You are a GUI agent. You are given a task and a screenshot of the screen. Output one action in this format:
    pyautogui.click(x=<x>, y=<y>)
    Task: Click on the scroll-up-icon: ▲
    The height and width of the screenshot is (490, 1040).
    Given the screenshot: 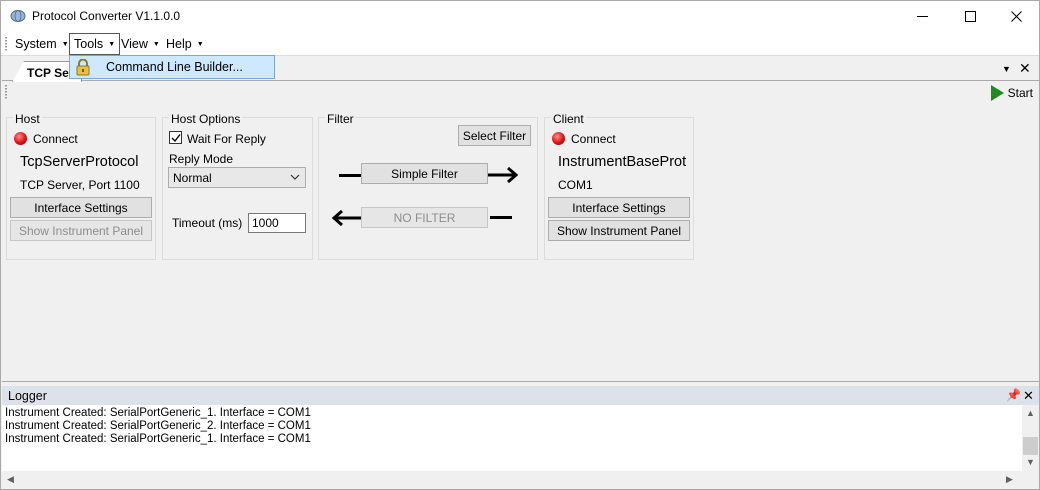 What is the action you would take?
    pyautogui.click(x=1030, y=413)
    